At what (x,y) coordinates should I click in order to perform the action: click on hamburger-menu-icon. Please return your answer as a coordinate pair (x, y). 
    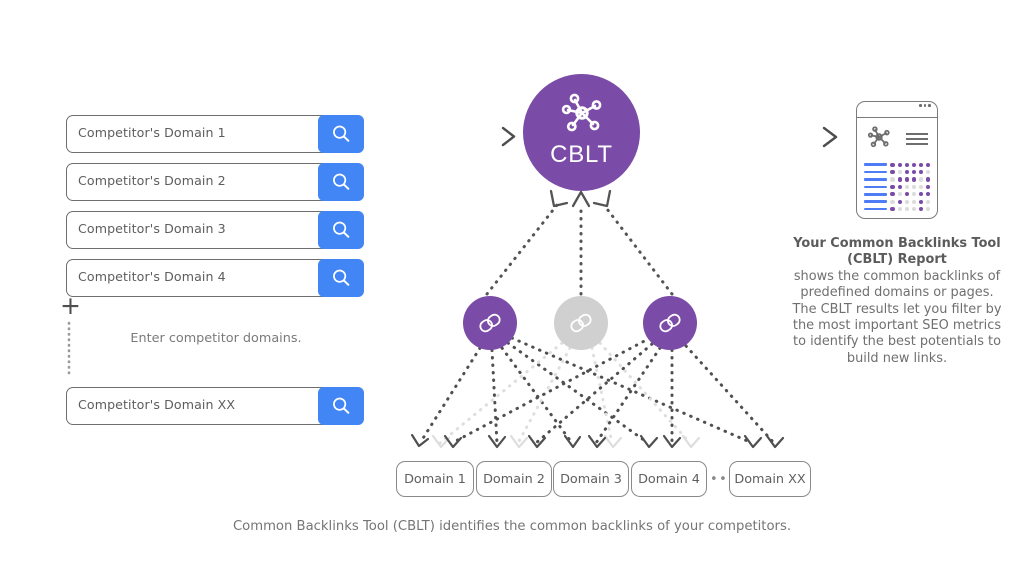
    Looking at the image, I should click on (917, 139).